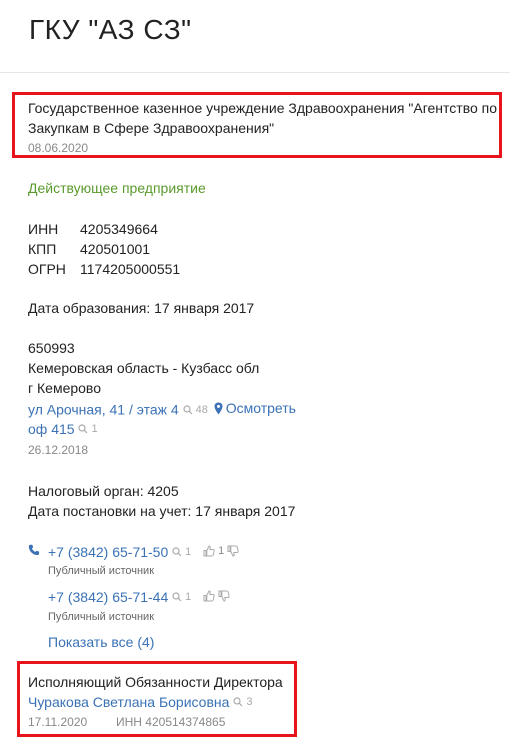 This screenshot has height=747, width=510. I want to click on phone-number-link: +7 (3842) 65-71-44, so click(108, 597).